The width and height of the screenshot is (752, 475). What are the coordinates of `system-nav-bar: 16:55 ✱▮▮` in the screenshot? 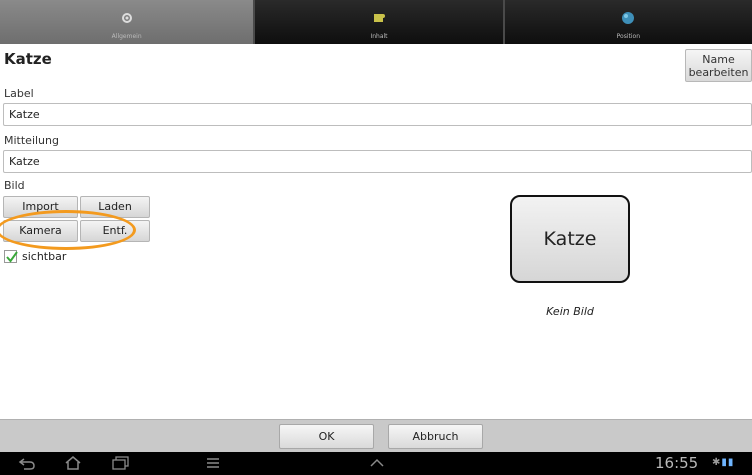 It's located at (376, 463).